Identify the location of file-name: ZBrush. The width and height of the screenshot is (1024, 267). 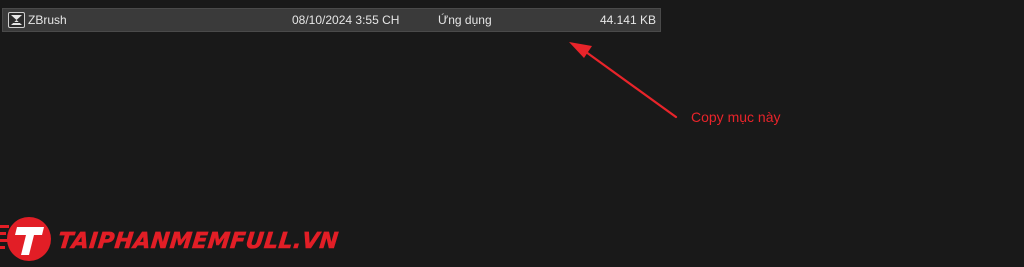
(47, 20).